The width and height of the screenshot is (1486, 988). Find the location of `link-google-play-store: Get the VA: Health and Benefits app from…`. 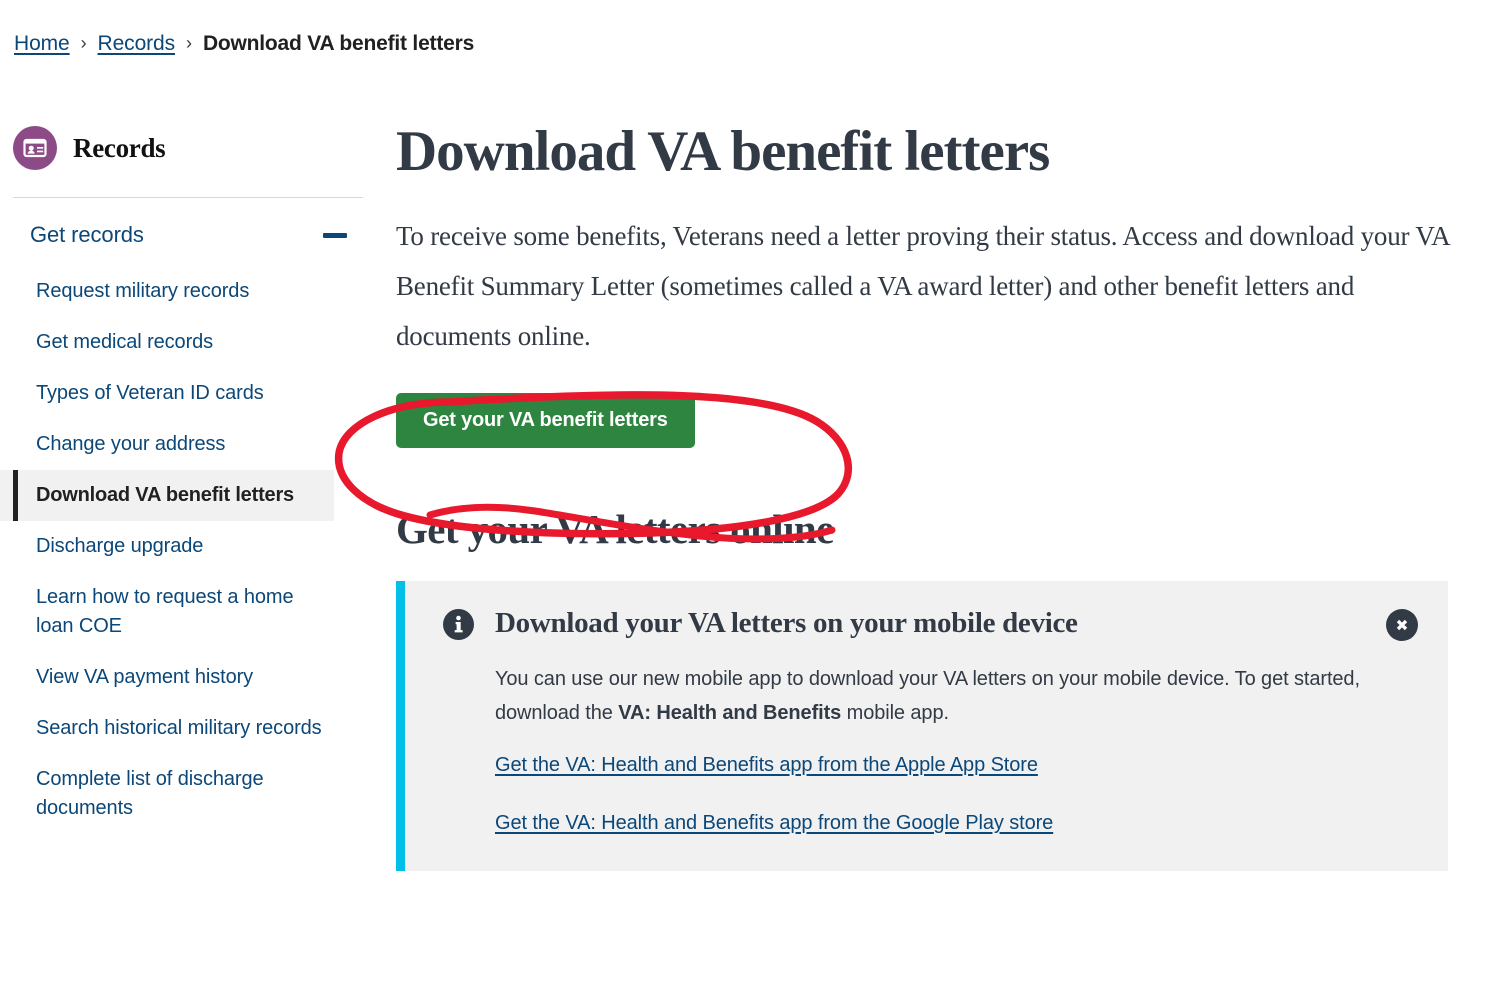

link-google-play-store: Get the VA: Health and Benefits app from… is located at coordinates (774, 823).